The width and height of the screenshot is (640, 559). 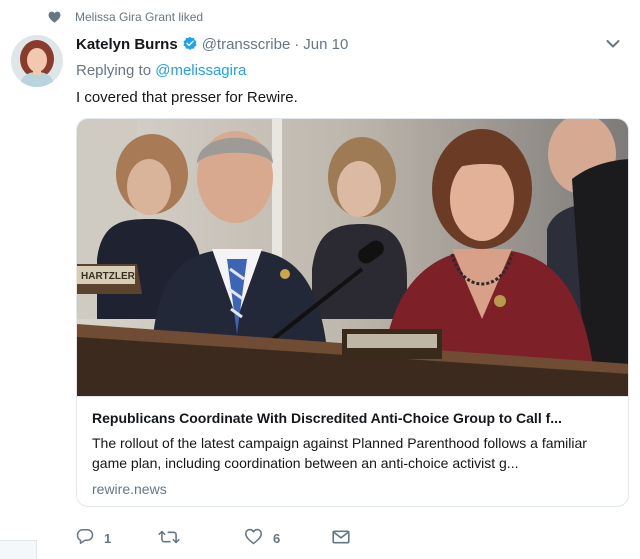 What do you see at coordinates (108, 276) in the screenshot?
I see `nameplate-text: HARTZLER` at bounding box center [108, 276].